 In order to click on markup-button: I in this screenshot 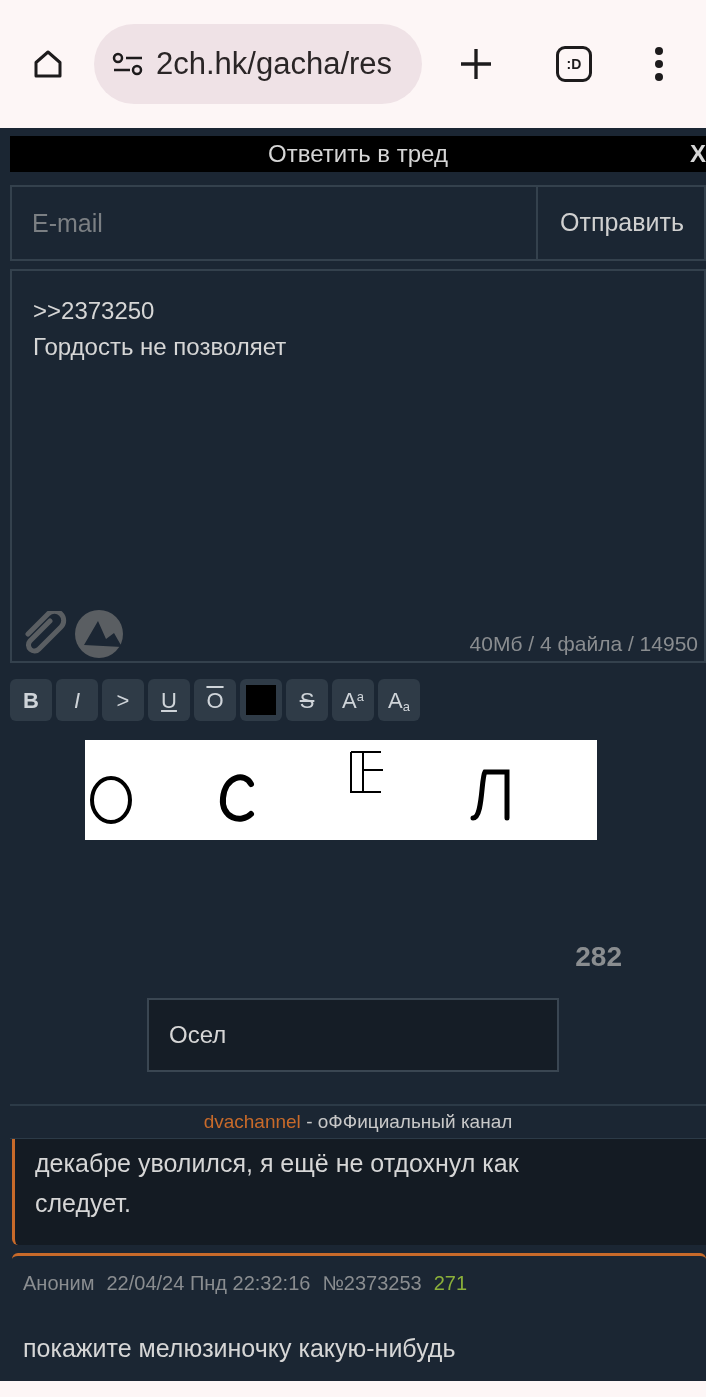, I will do `click(77, 700)`.